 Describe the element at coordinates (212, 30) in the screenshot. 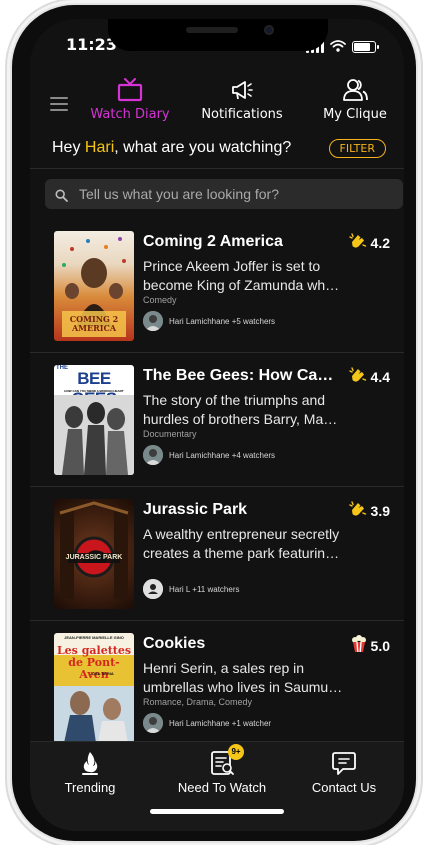

I see `speaker` at that location.